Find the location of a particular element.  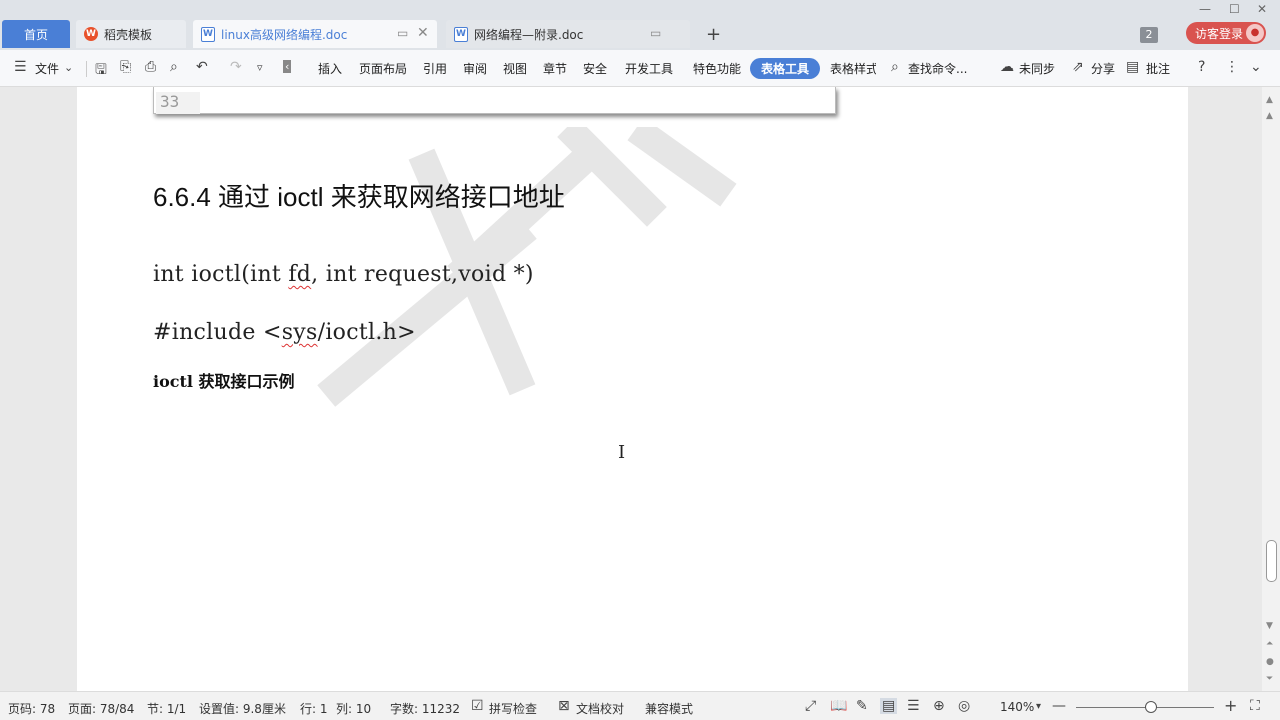

doc-proof-icon: ⊠ is located at coordinates (564, 706).